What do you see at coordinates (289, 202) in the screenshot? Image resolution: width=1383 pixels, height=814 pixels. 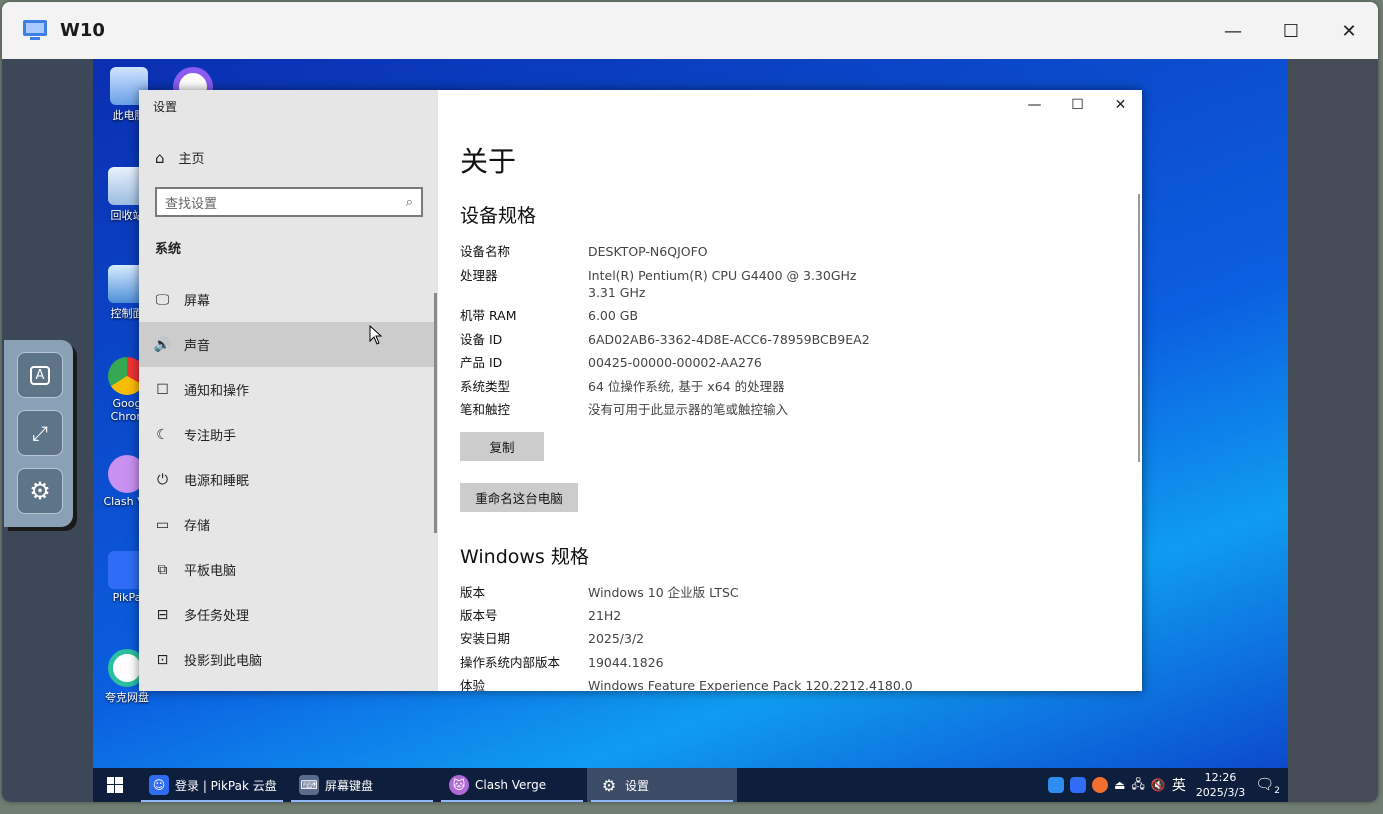 I see `search-input: 查找设置 ⌕` at bounding box center [289, 202].